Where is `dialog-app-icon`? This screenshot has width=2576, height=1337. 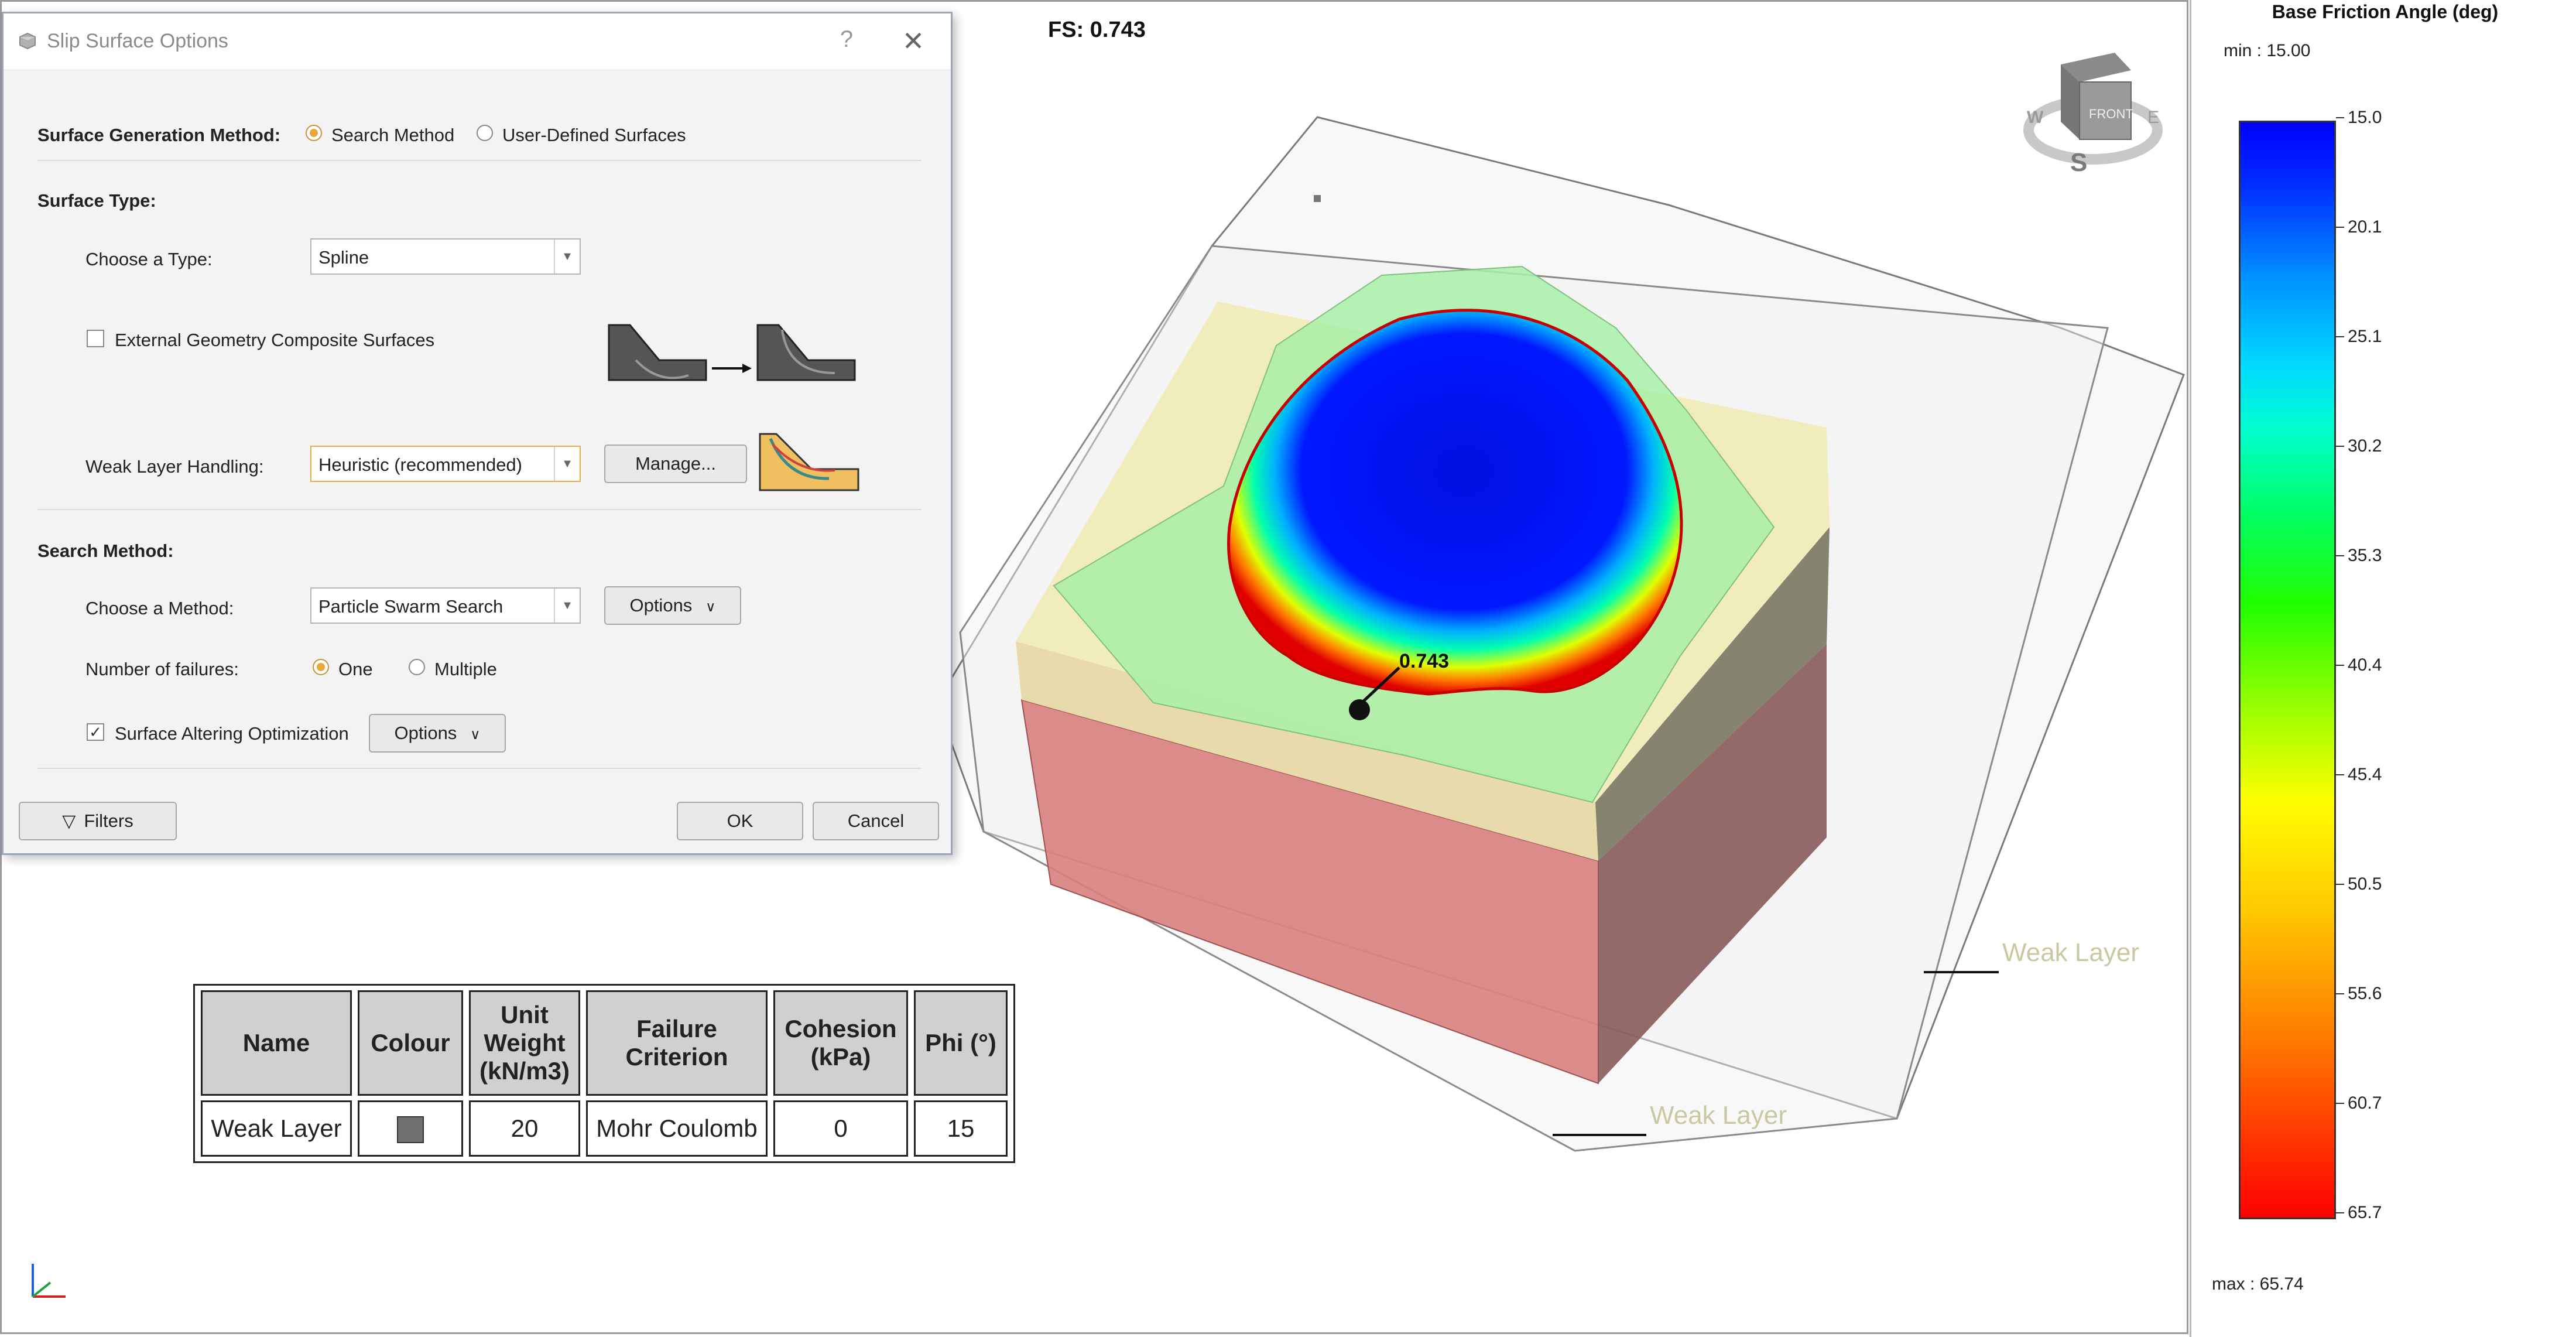
dialog-app-icon is located at coordinates (27, 41).